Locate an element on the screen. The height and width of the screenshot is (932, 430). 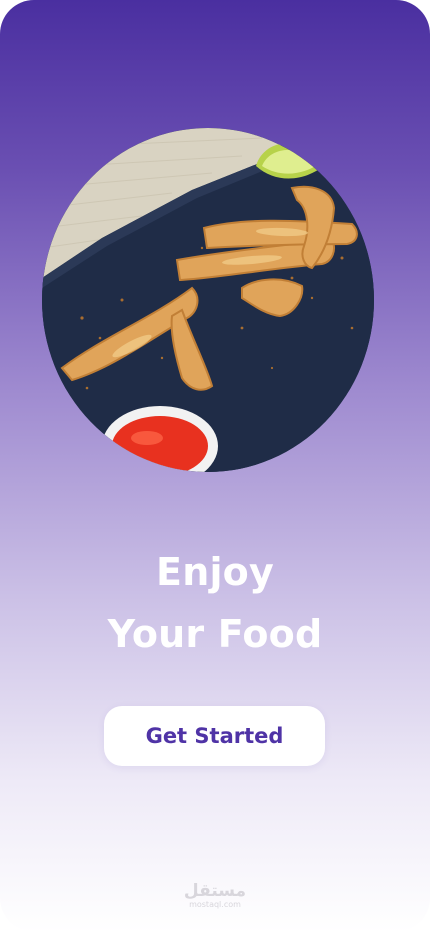
get-started-button: Get Started is located at coordinates (214, 736).